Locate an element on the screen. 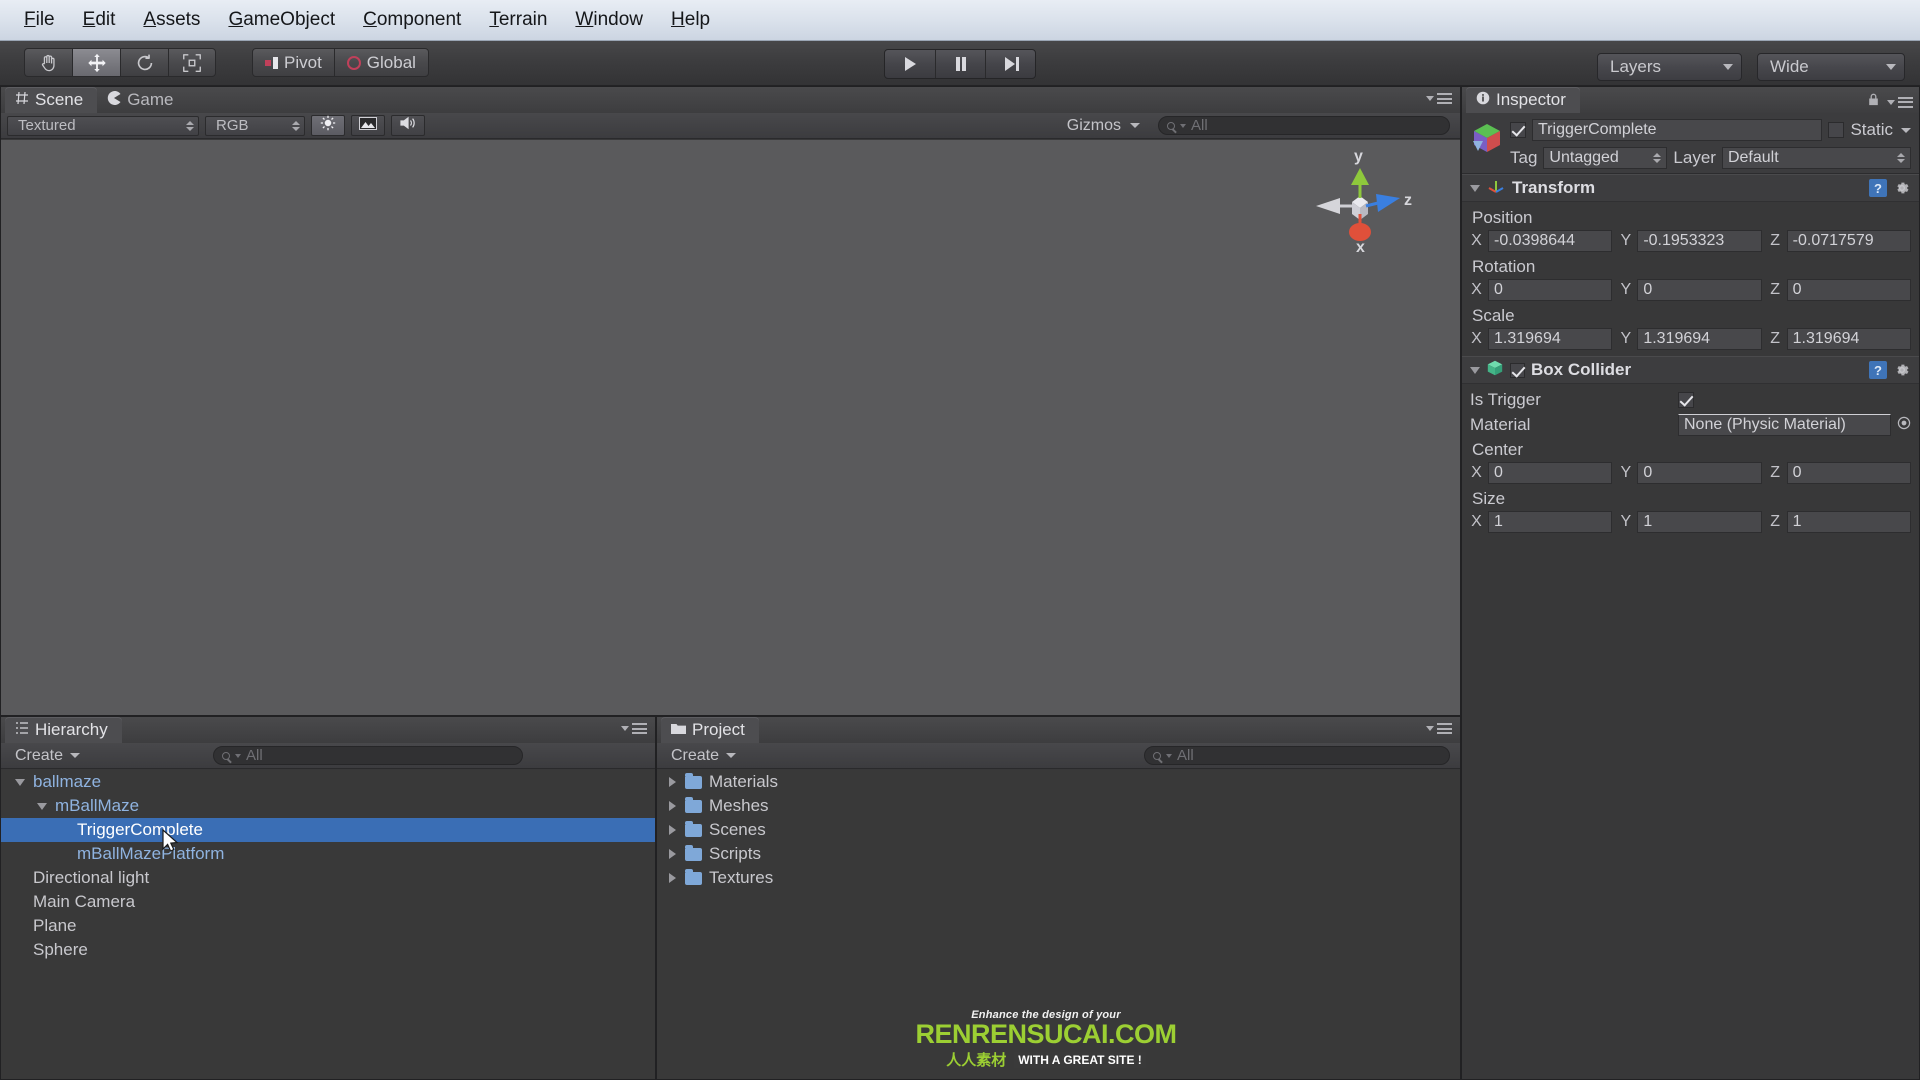 The height and width of the screenshot is (1080, 1920). project-item-materials: Materials is located at coordinates (1058, 782).